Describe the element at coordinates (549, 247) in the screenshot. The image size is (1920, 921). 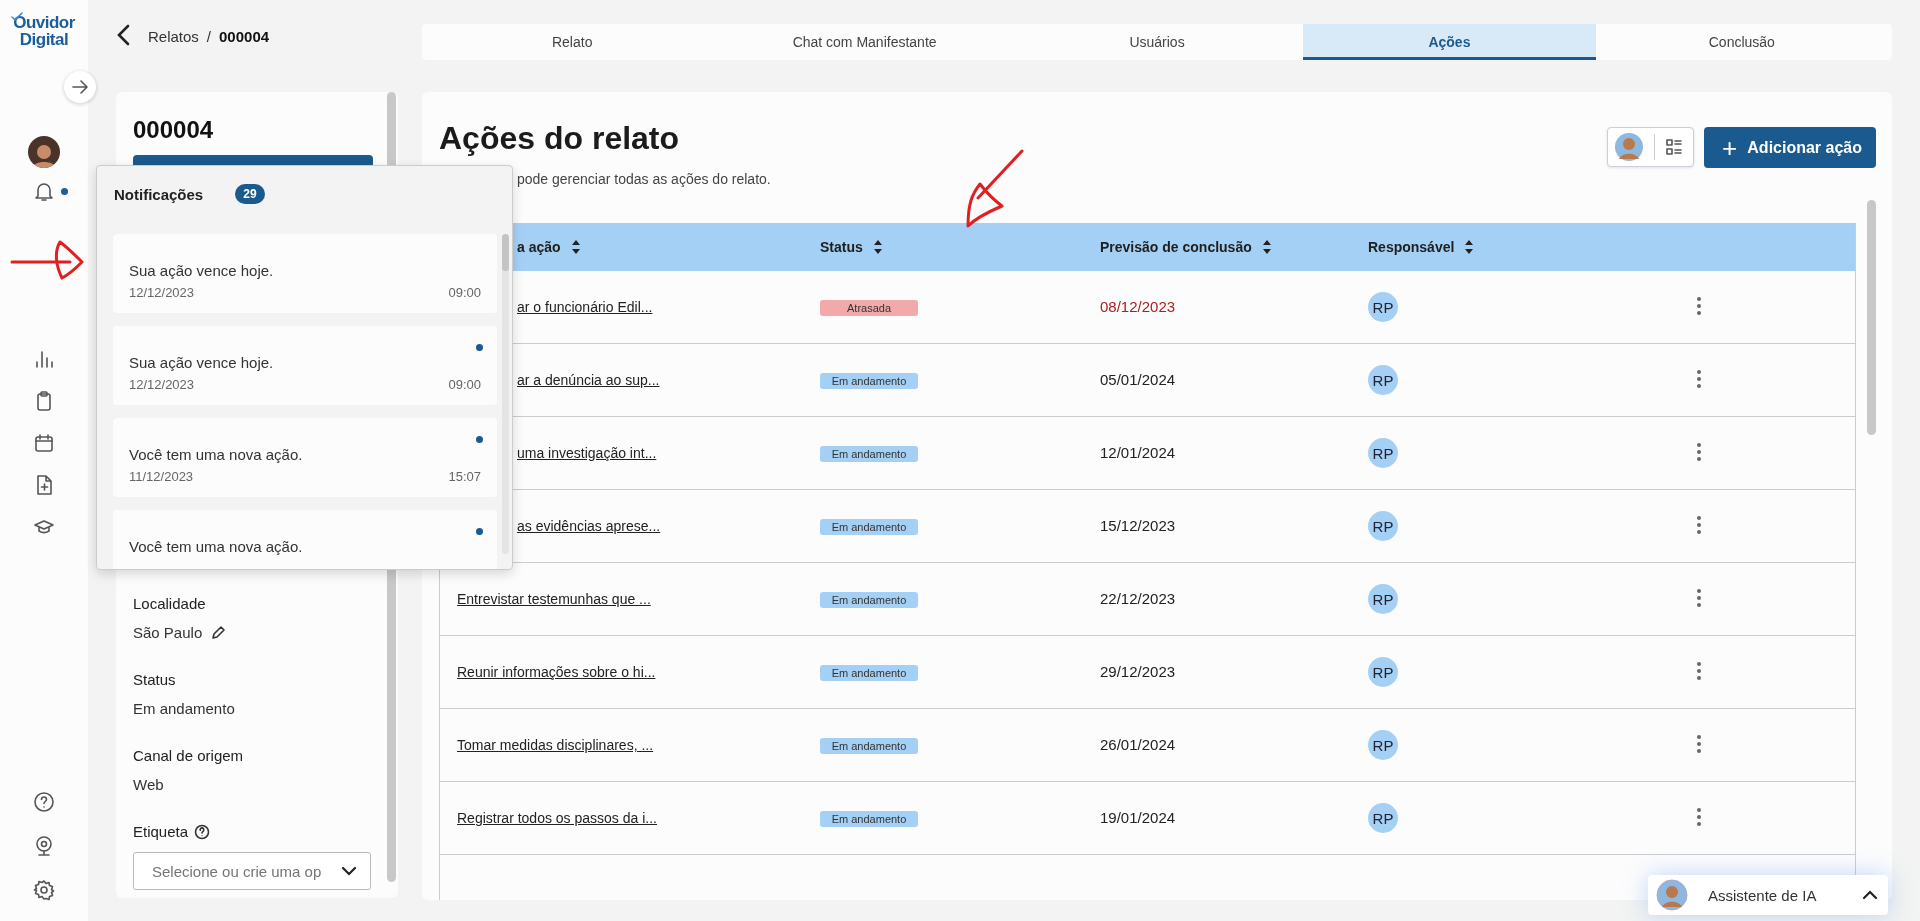
I see `column-header: a ação` at that location.